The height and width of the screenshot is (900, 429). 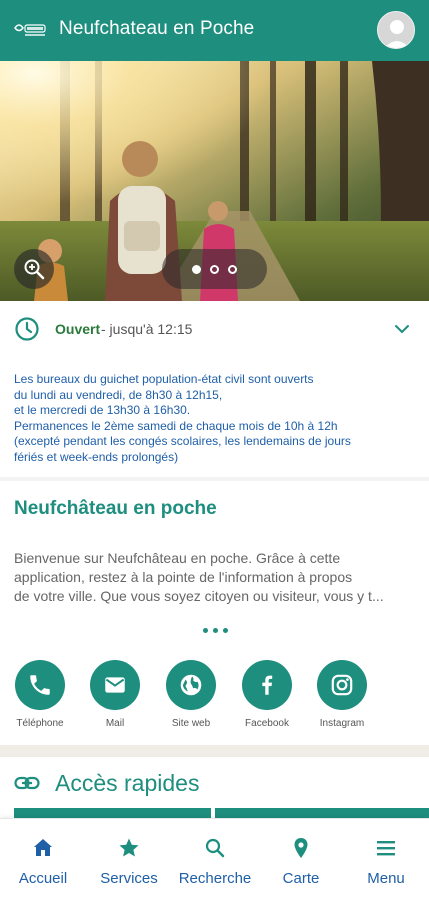 I want to click on star-icon, so click(x=129, y=847).